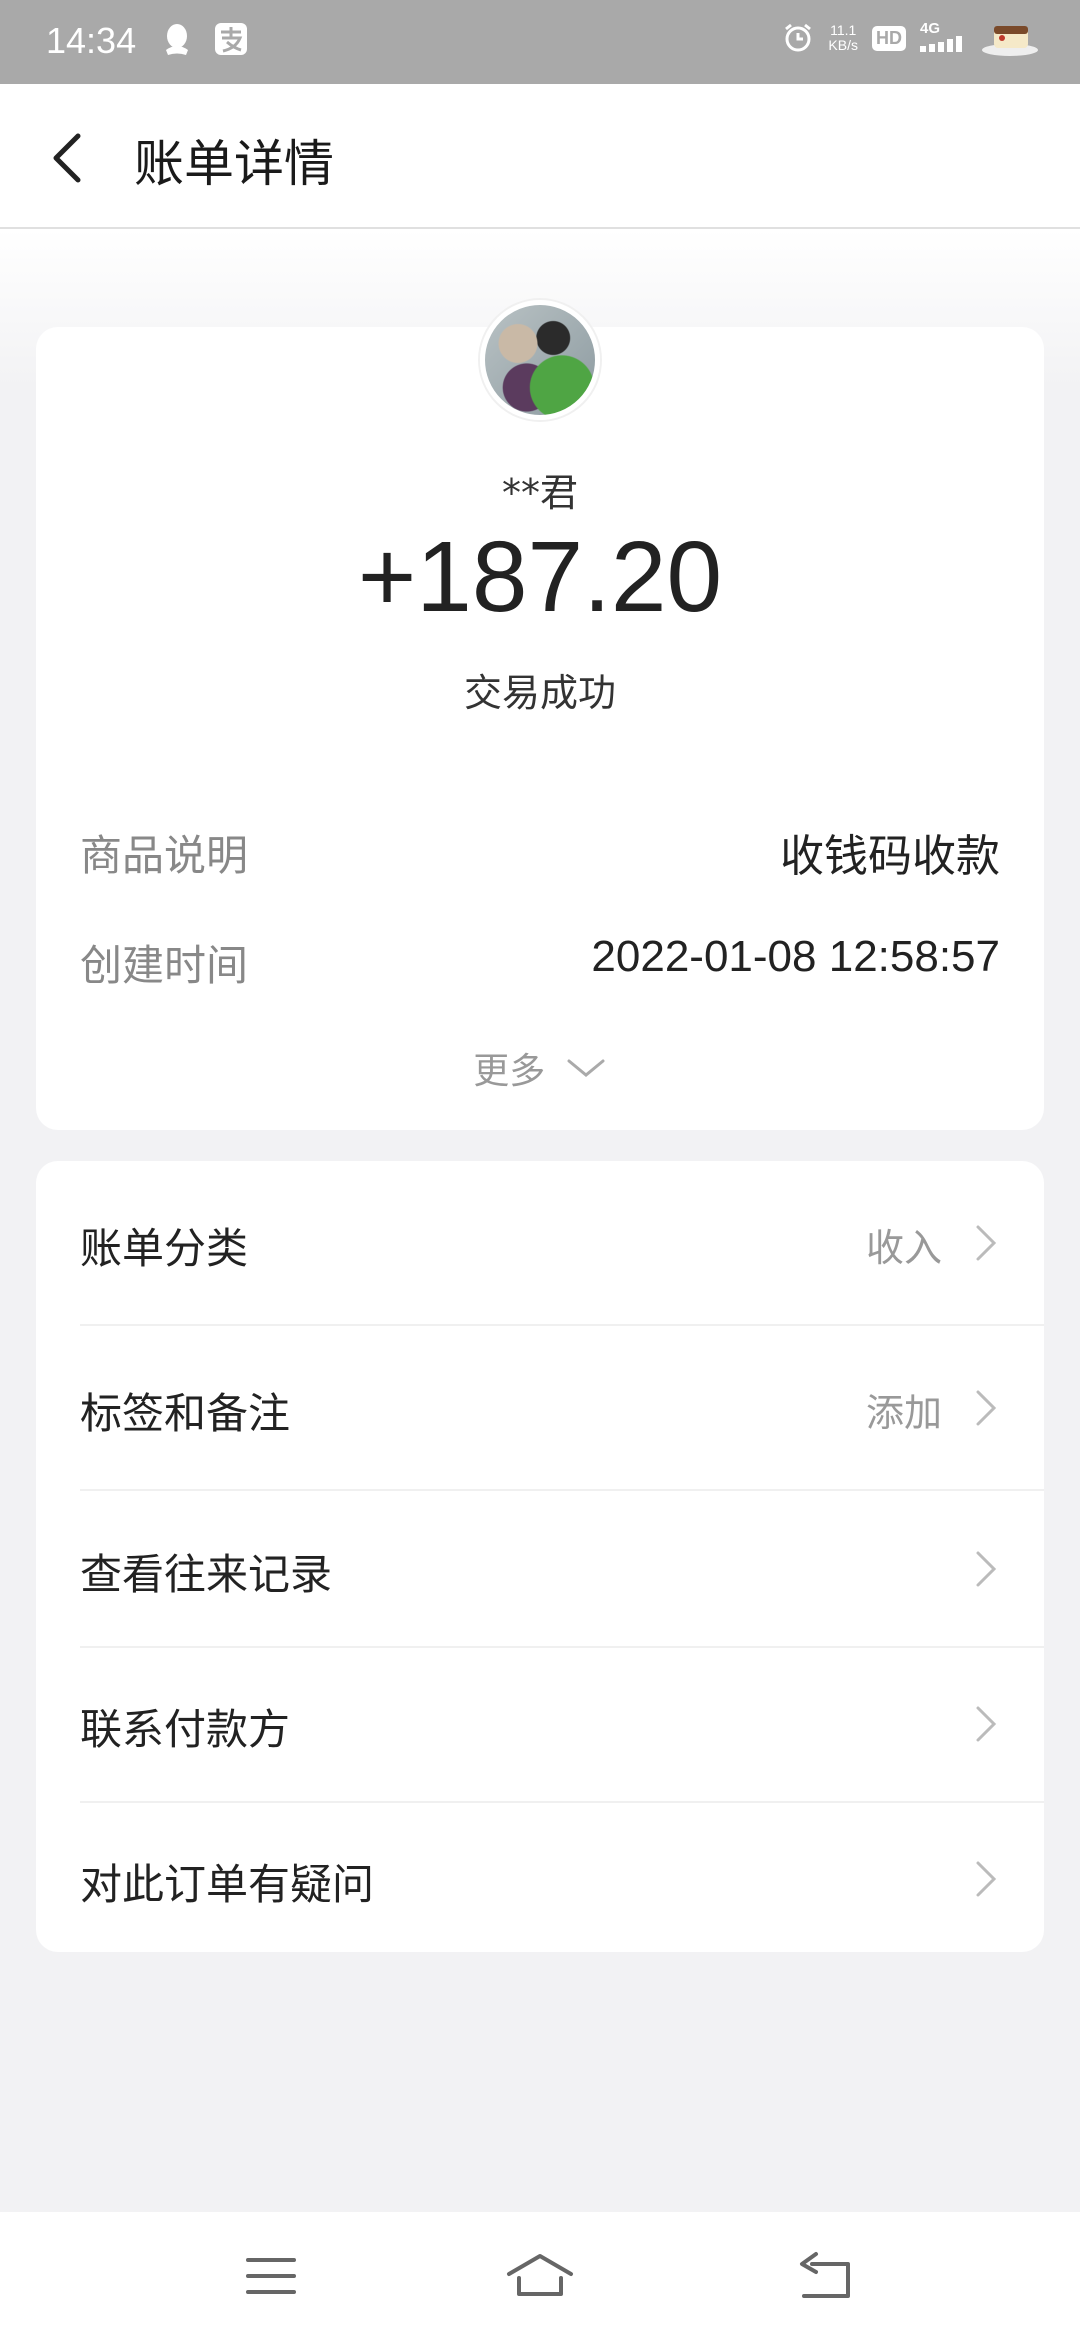 The width and height of the screenshot is (1080, 2340). Describe the element at coordinates (231, 39) in the screenshot. I see `alipay-icon` at that location.